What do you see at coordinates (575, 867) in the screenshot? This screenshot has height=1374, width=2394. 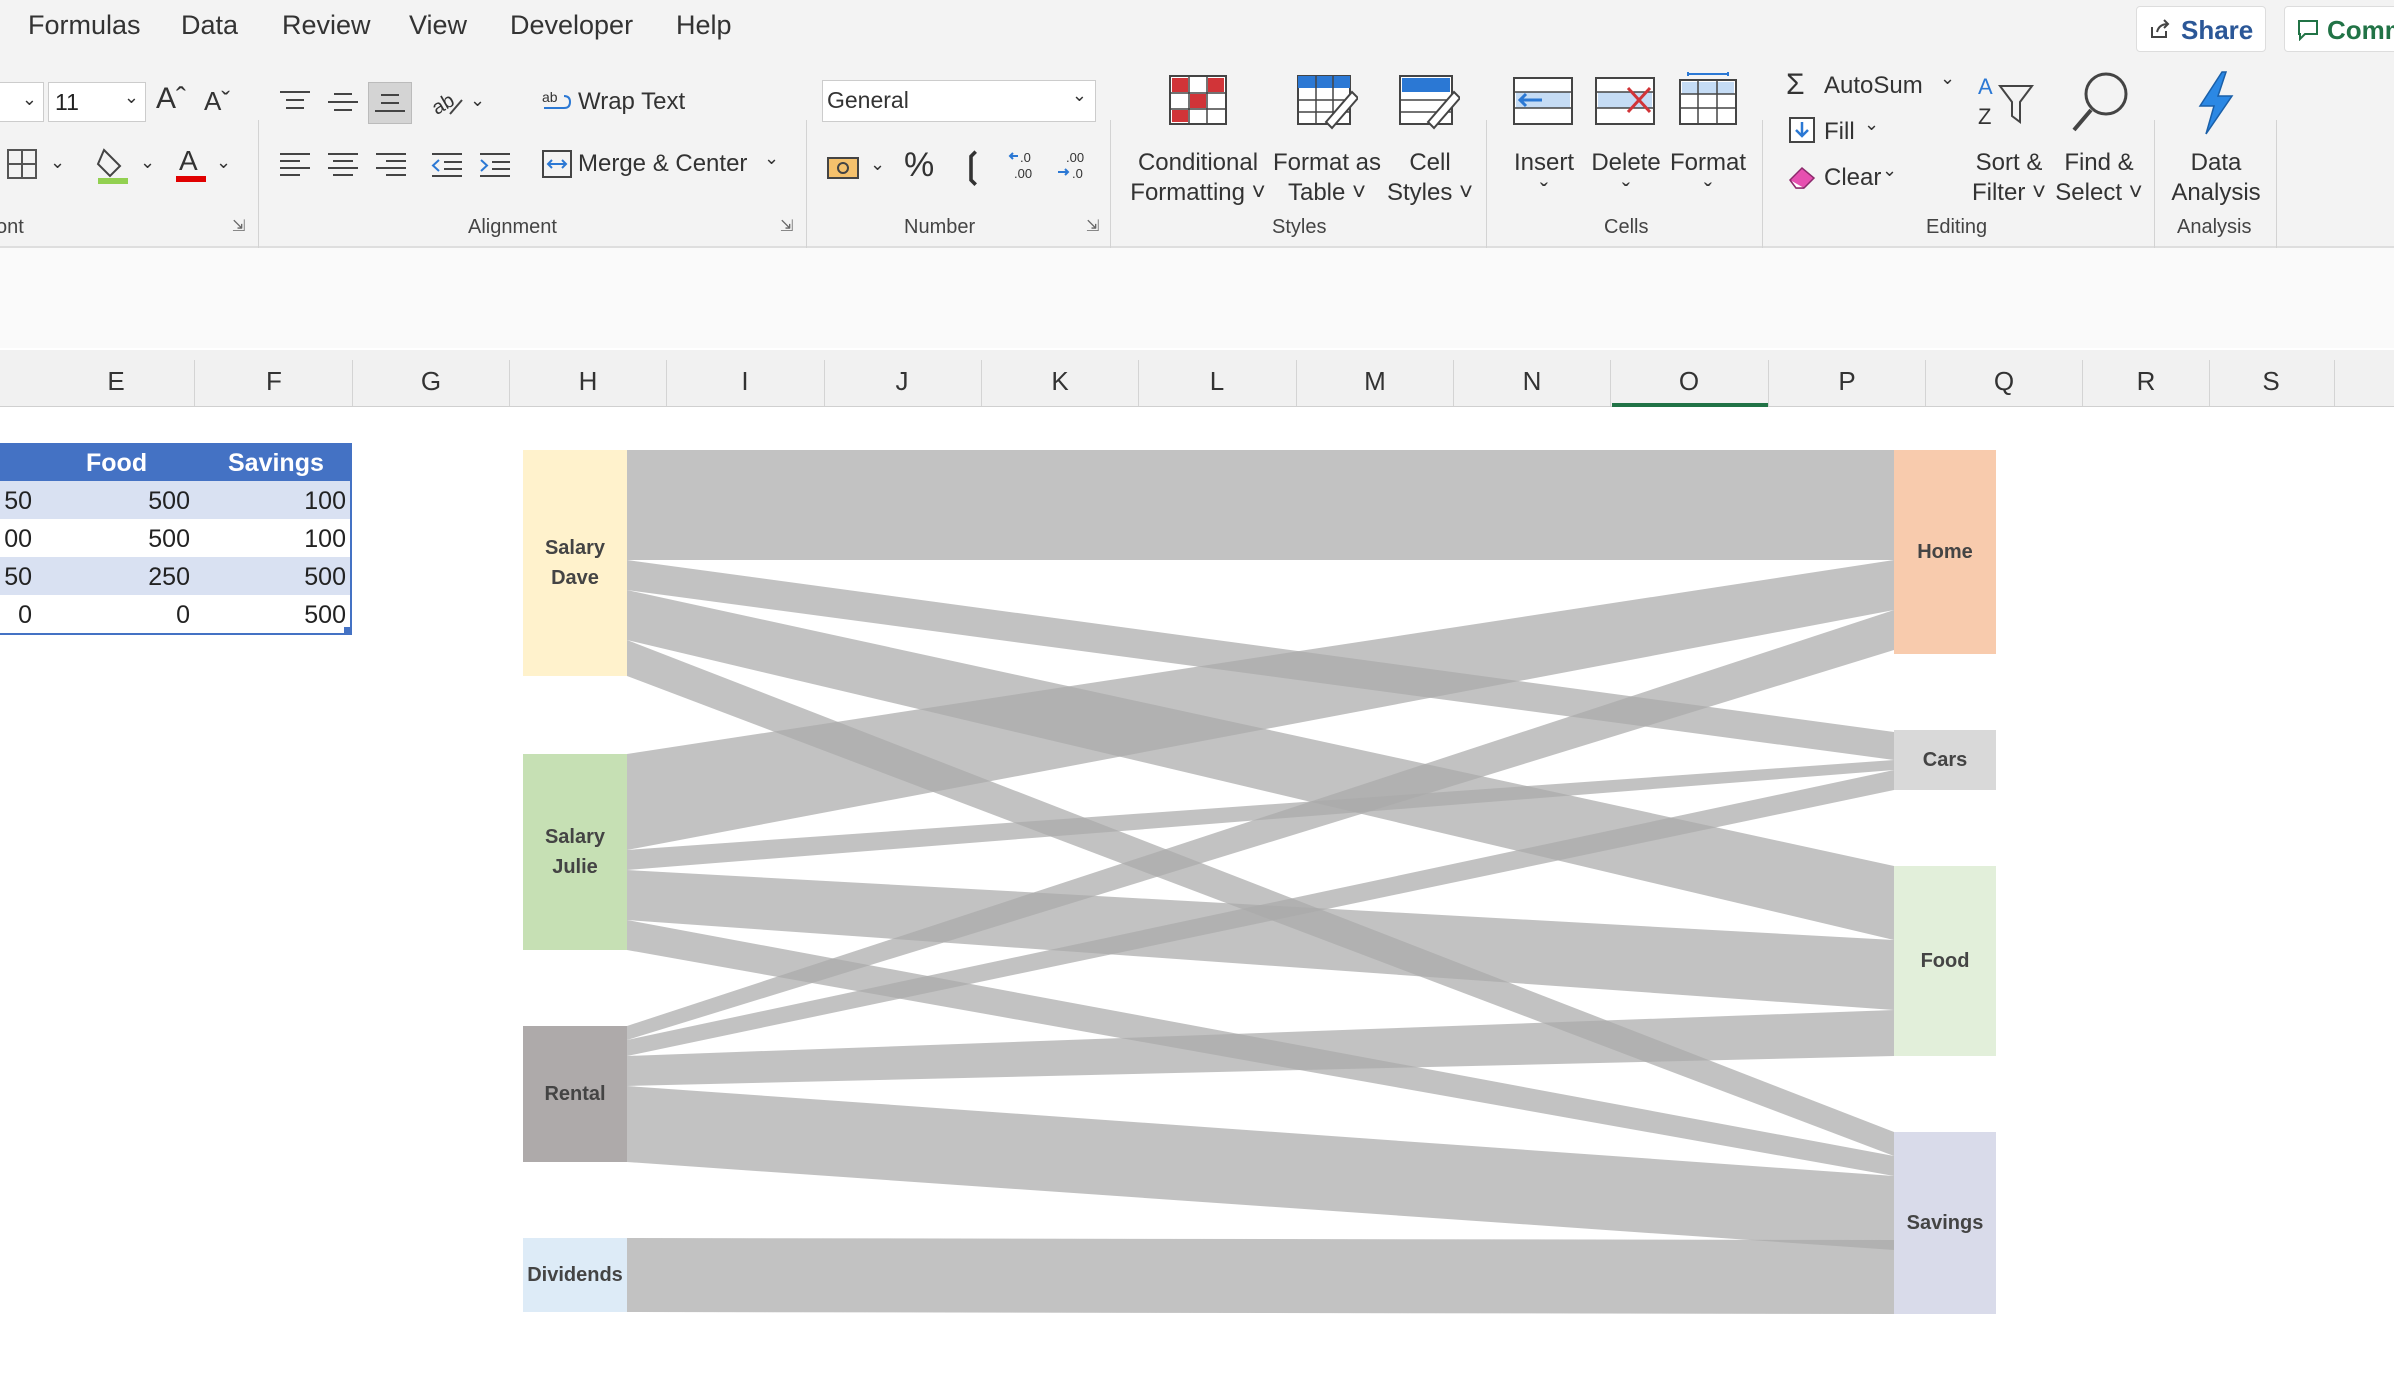 I see `source-node-label-line: Julie` at bounding box center [575, 867].